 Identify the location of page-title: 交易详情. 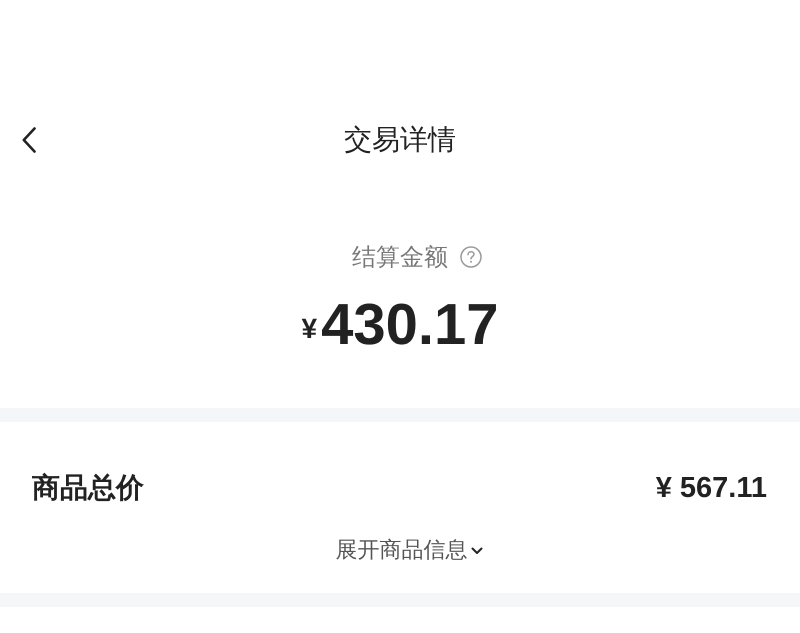
(400, 140).